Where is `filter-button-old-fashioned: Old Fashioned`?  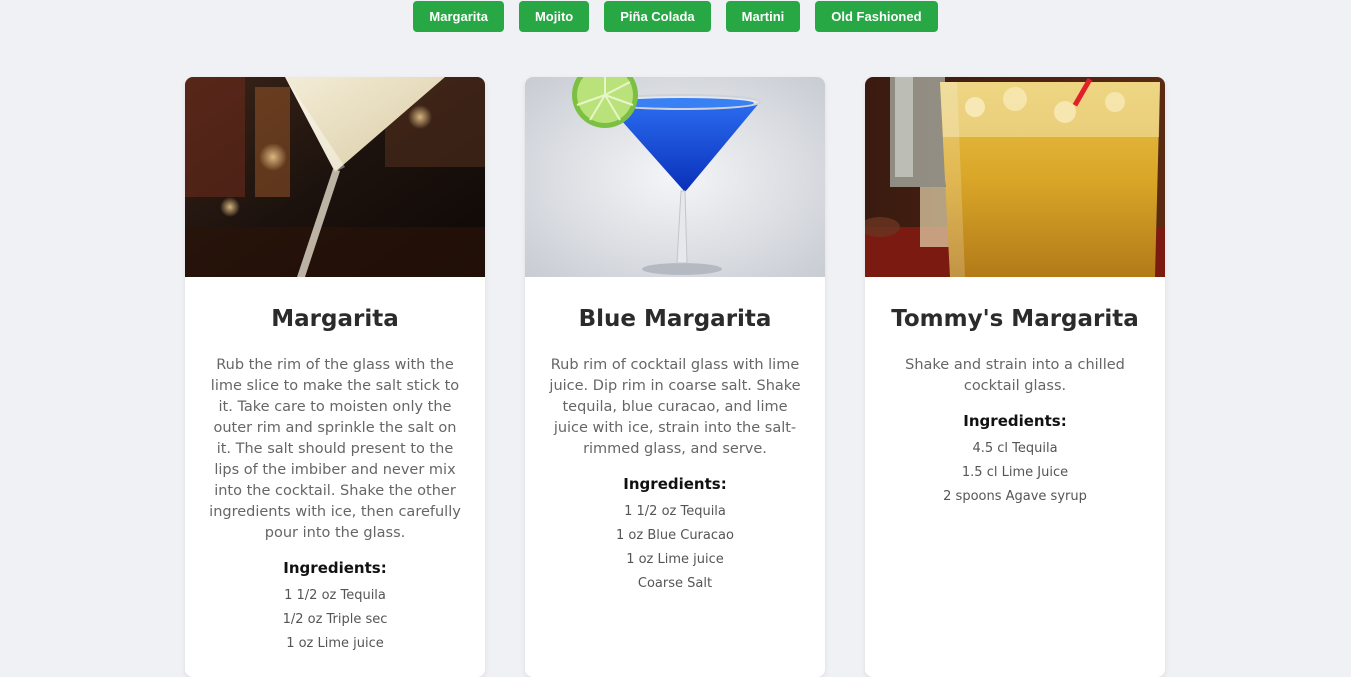
filter-button-old-fashioned: Old Fashioned is located at coordinates (876, 16).